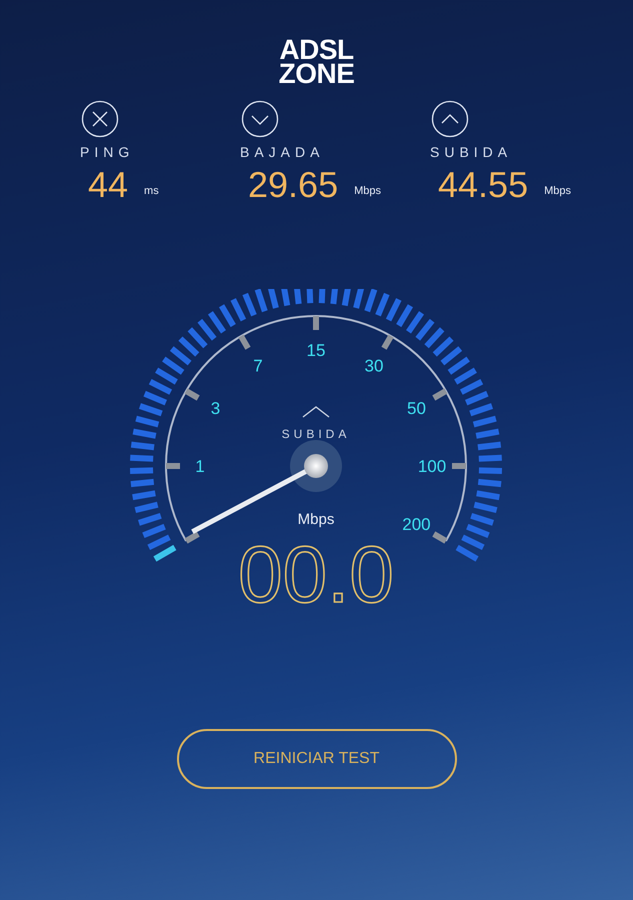  Describe the element at coordinates (374, 366) in the screenshot. I see `scale-label: 30` at that location.